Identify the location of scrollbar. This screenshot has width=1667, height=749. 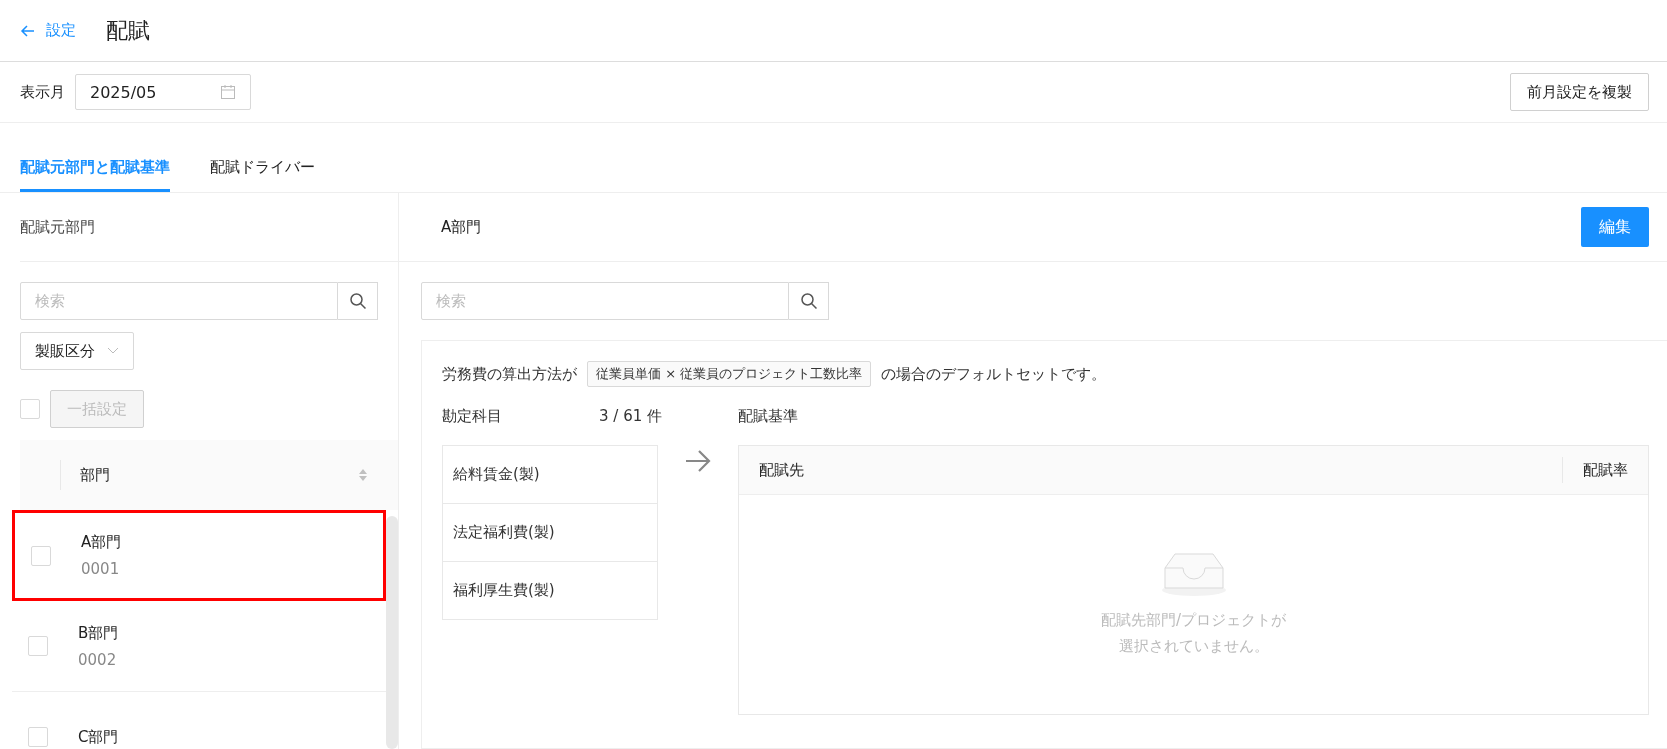
(392, 632).